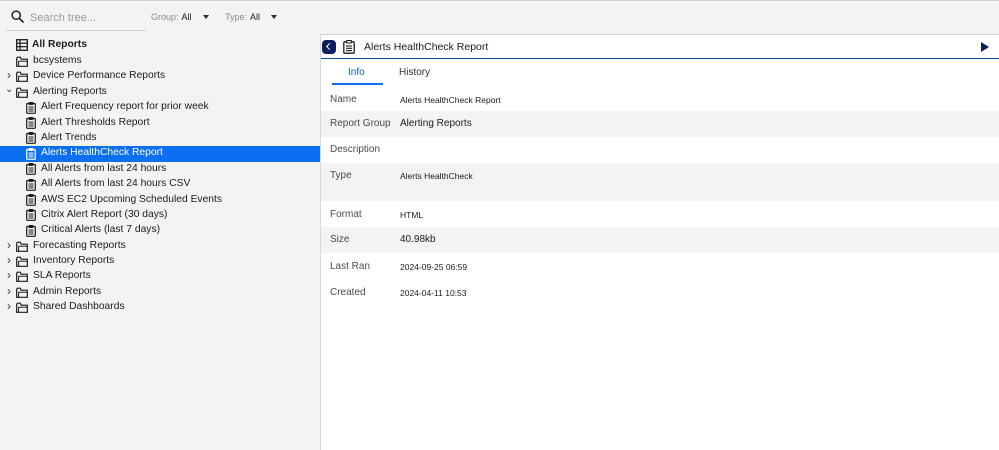 The image size is (999, 450). Describe the element at coordinates (17, 16) in the screenshot. I see `search-icon` at that location.